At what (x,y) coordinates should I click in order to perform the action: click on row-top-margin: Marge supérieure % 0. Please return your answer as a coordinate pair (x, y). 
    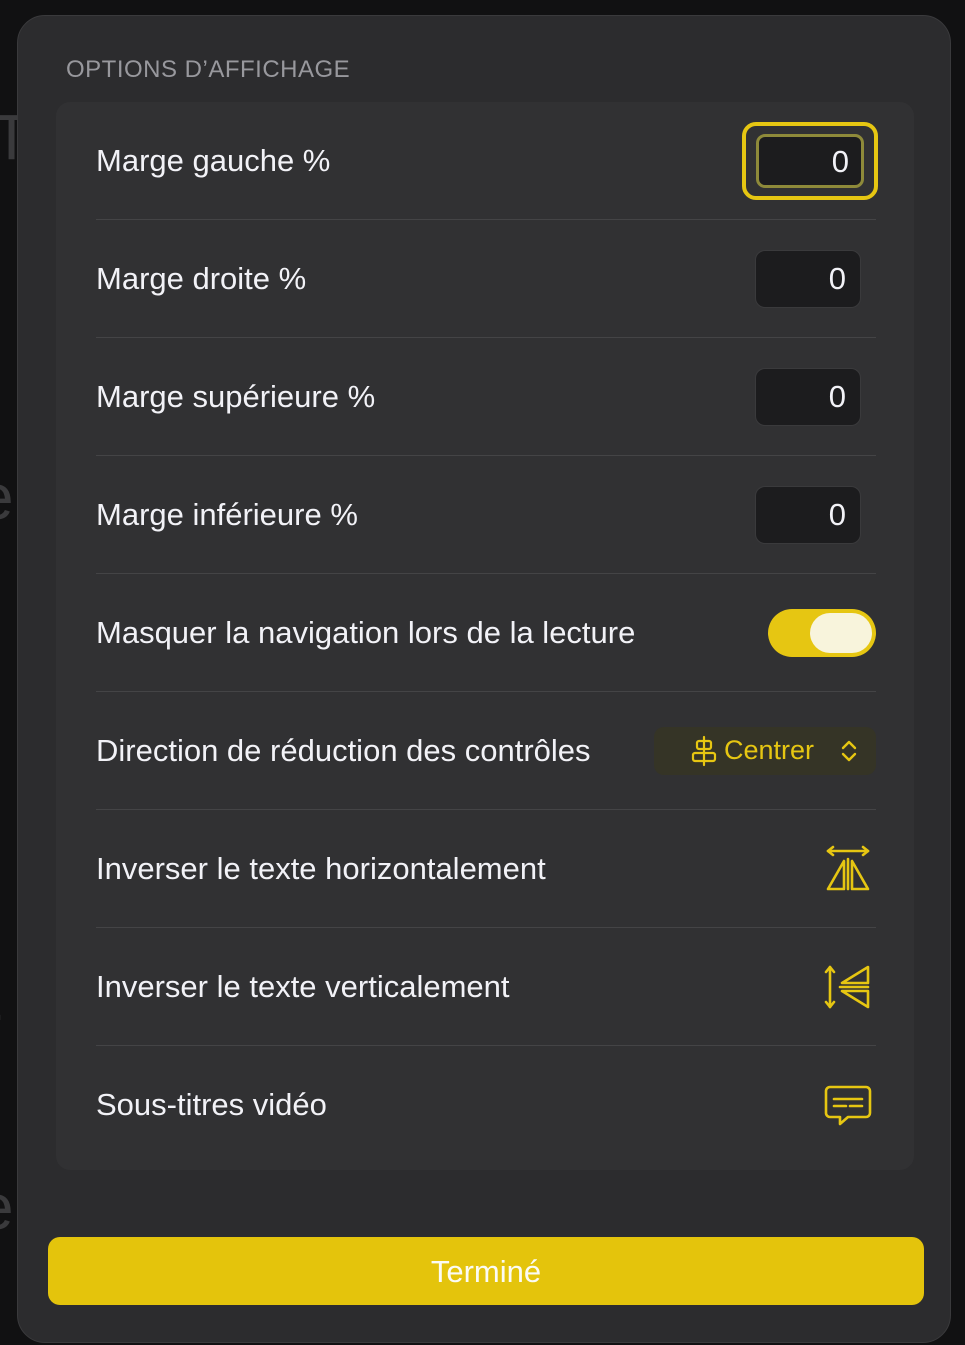
    Looking at the image, I should click on (486, 397).